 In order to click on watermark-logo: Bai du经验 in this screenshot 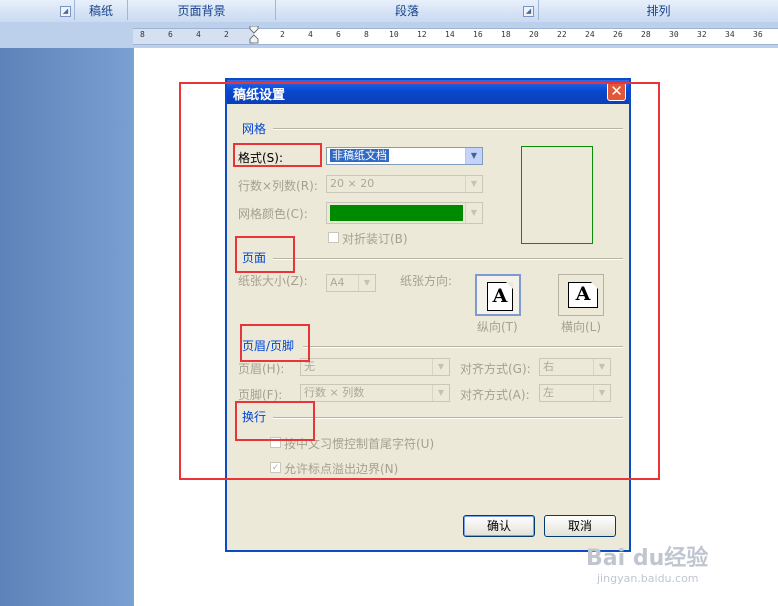, I will do `click(647, 558)`.